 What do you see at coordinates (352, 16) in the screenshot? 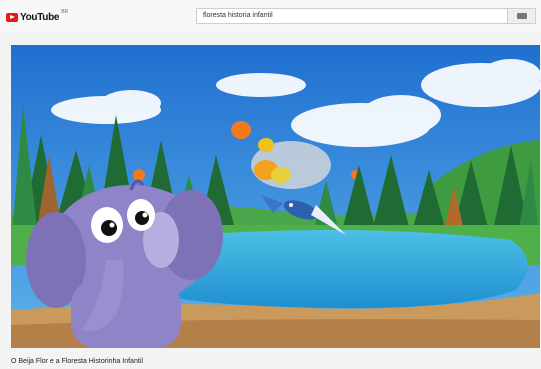
I see `search-input: floresta historia infantil` at bounding box center [352, 16].